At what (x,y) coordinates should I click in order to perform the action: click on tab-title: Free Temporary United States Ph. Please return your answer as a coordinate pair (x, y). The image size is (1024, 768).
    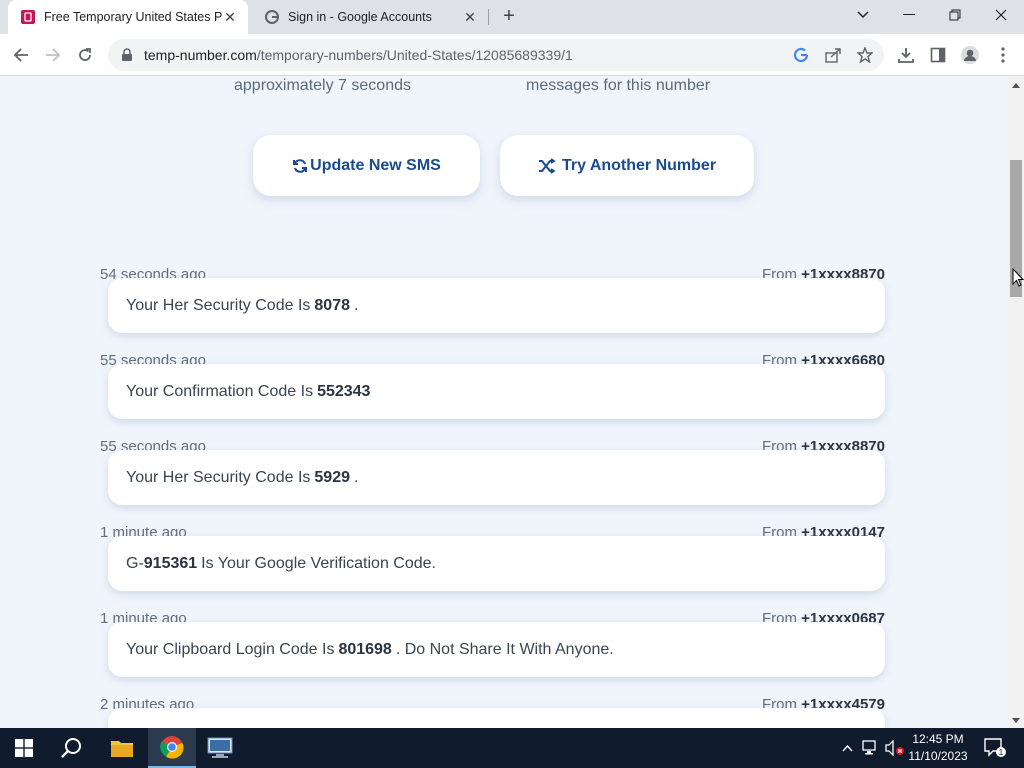
    Looking at the image, I should click on (133, 17).